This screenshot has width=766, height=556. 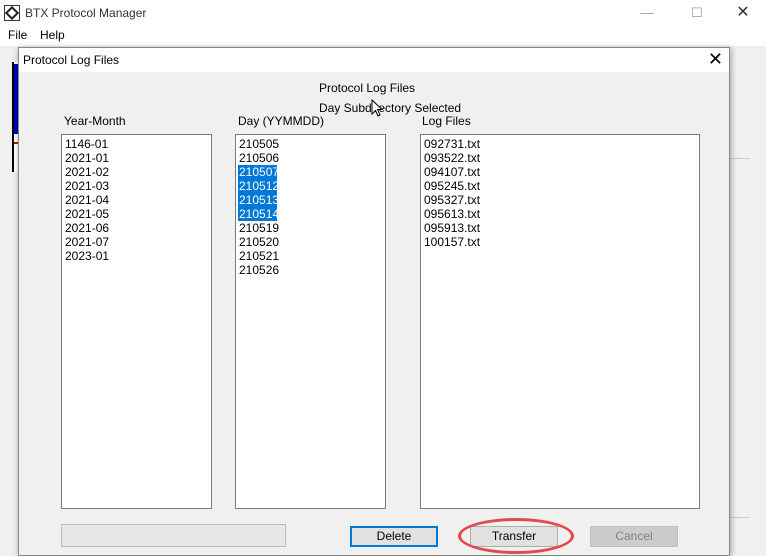 I want to click on year-month-item: 2021-07, so click(x=137, y=242).